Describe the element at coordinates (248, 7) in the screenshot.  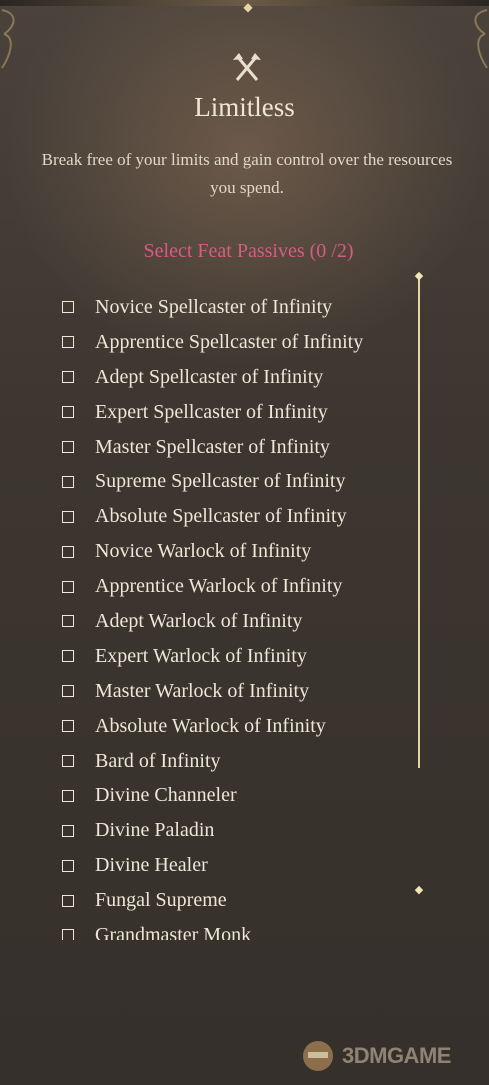
I see `top-ornament-icon: ◆` at that location.